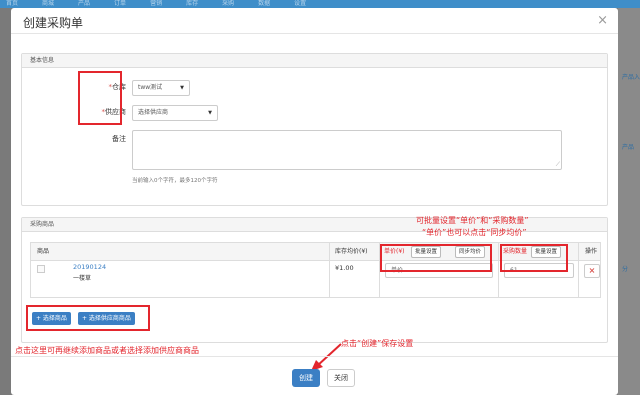  What do you see at coordinates (120, 3) in the screenshot?
I see `bg-nav-item: 订单` at bounding box center [120, 3].